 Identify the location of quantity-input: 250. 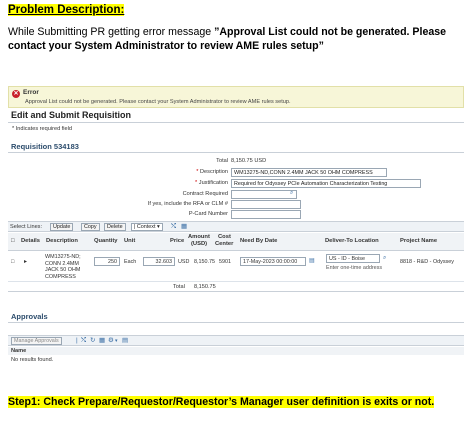
(107, 261).